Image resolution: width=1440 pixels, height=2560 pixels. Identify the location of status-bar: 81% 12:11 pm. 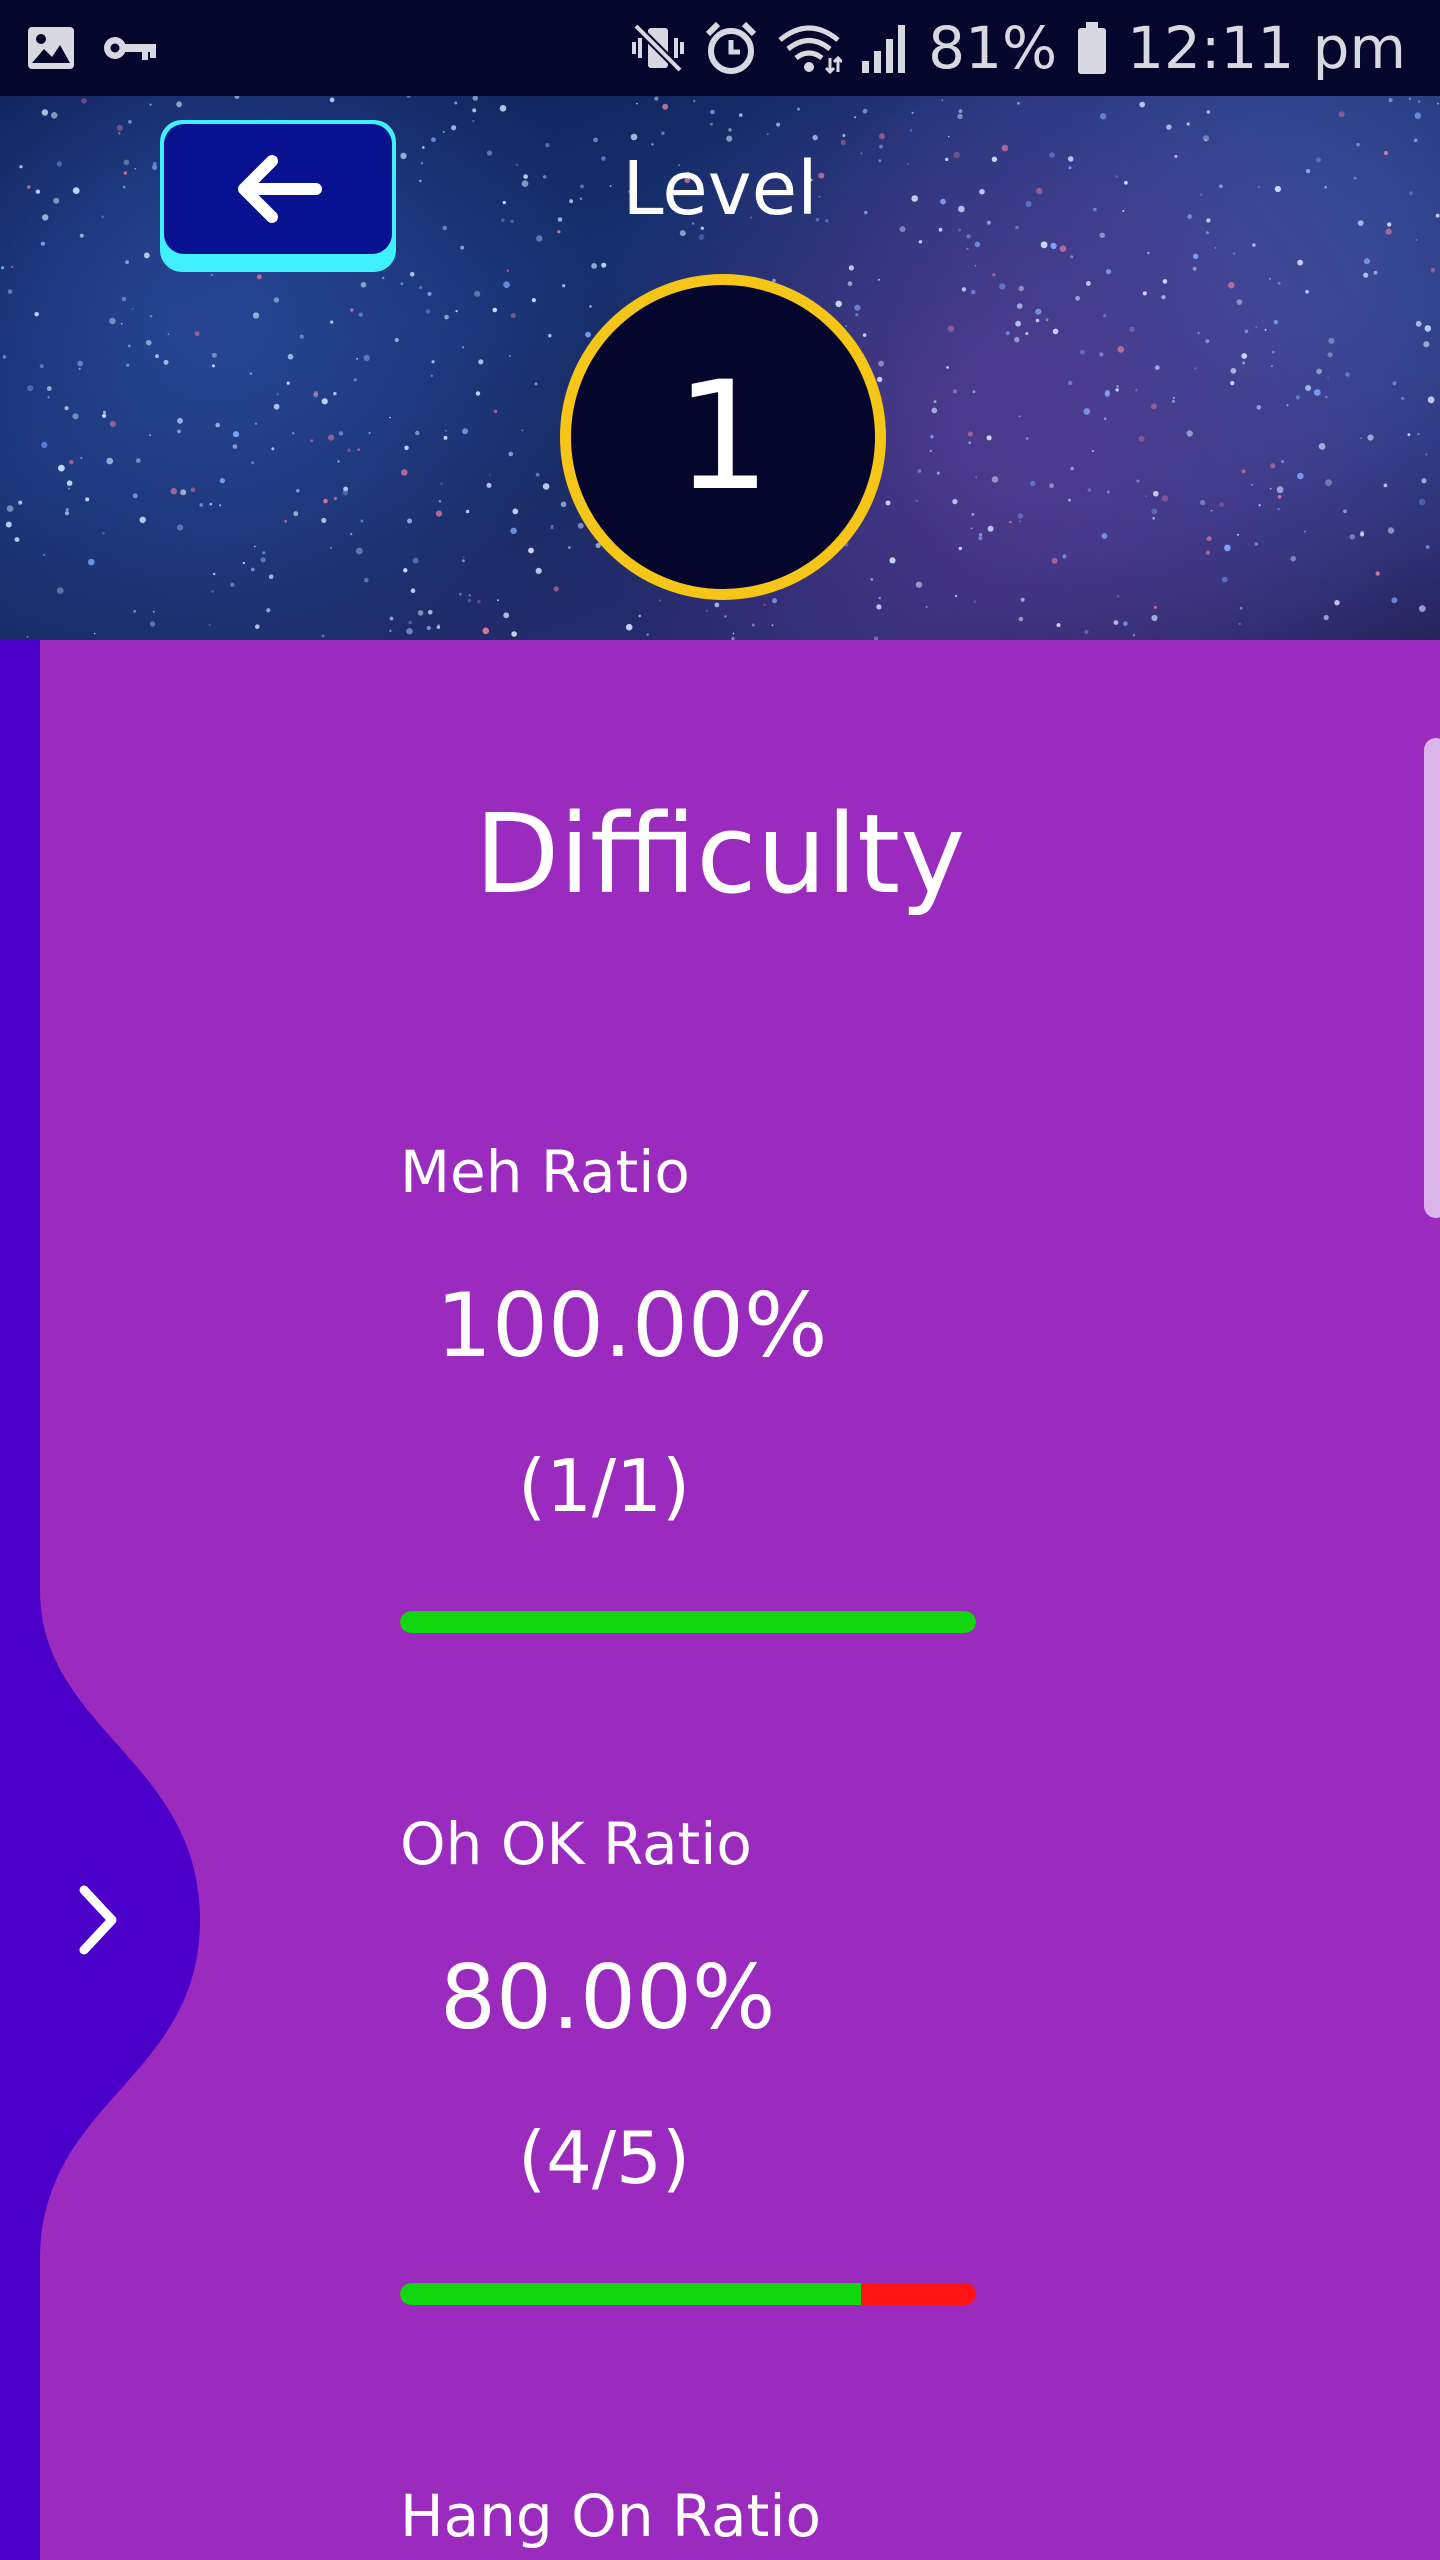
(720, 48).